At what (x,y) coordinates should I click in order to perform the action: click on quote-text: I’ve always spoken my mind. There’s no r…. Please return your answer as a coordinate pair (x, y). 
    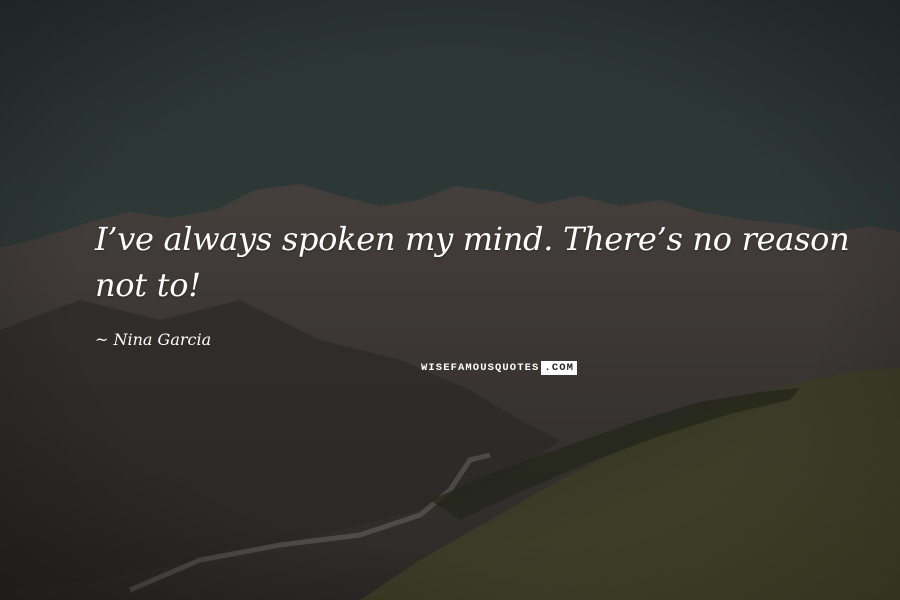
    Looking at the image, I should click on (472, 262).